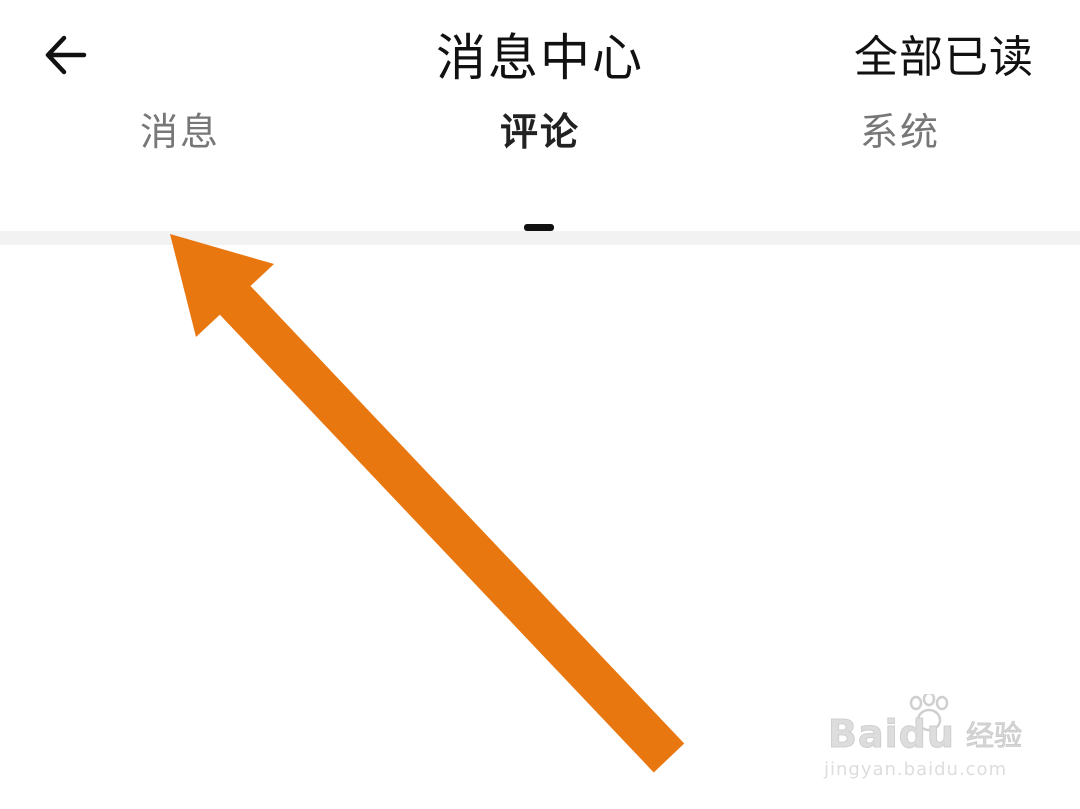  What do you see at coordinates (539, 227) in the screenshot?
I see `active-tab-indicator` at bounding box center [539, 227].